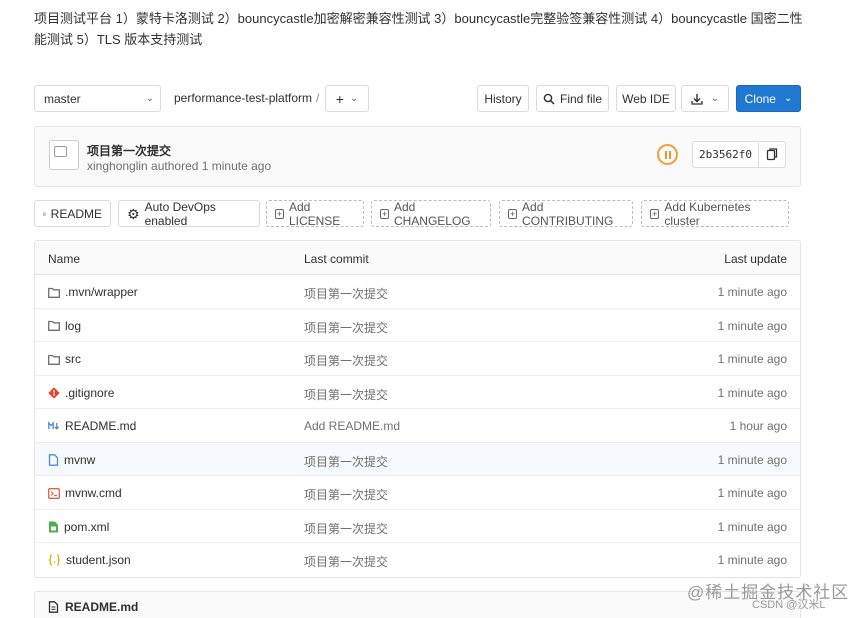 The height and width of the screenshot is (618, 865). I want to click on markdown-icon, so click(54, 425).